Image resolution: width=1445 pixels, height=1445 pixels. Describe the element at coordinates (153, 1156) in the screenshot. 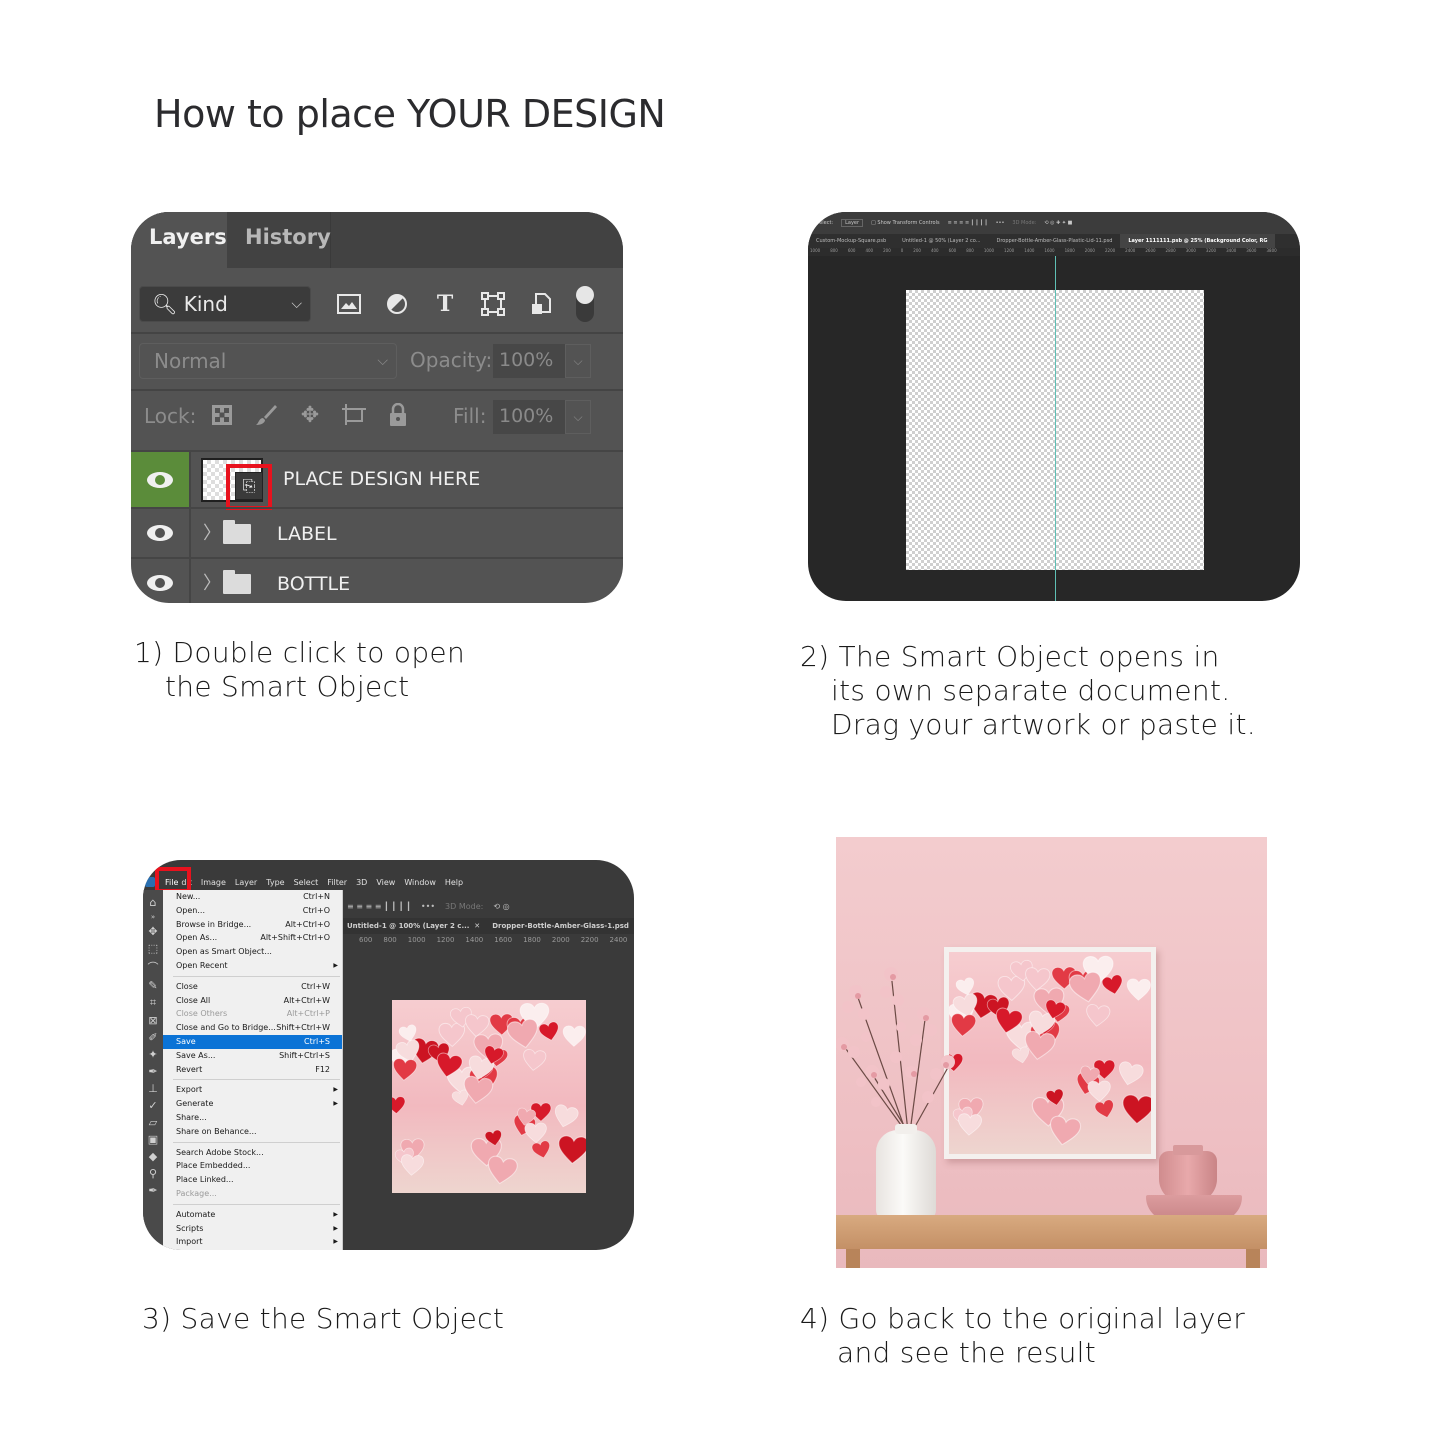

I see `blur-tool-icon: ◆` at that location.